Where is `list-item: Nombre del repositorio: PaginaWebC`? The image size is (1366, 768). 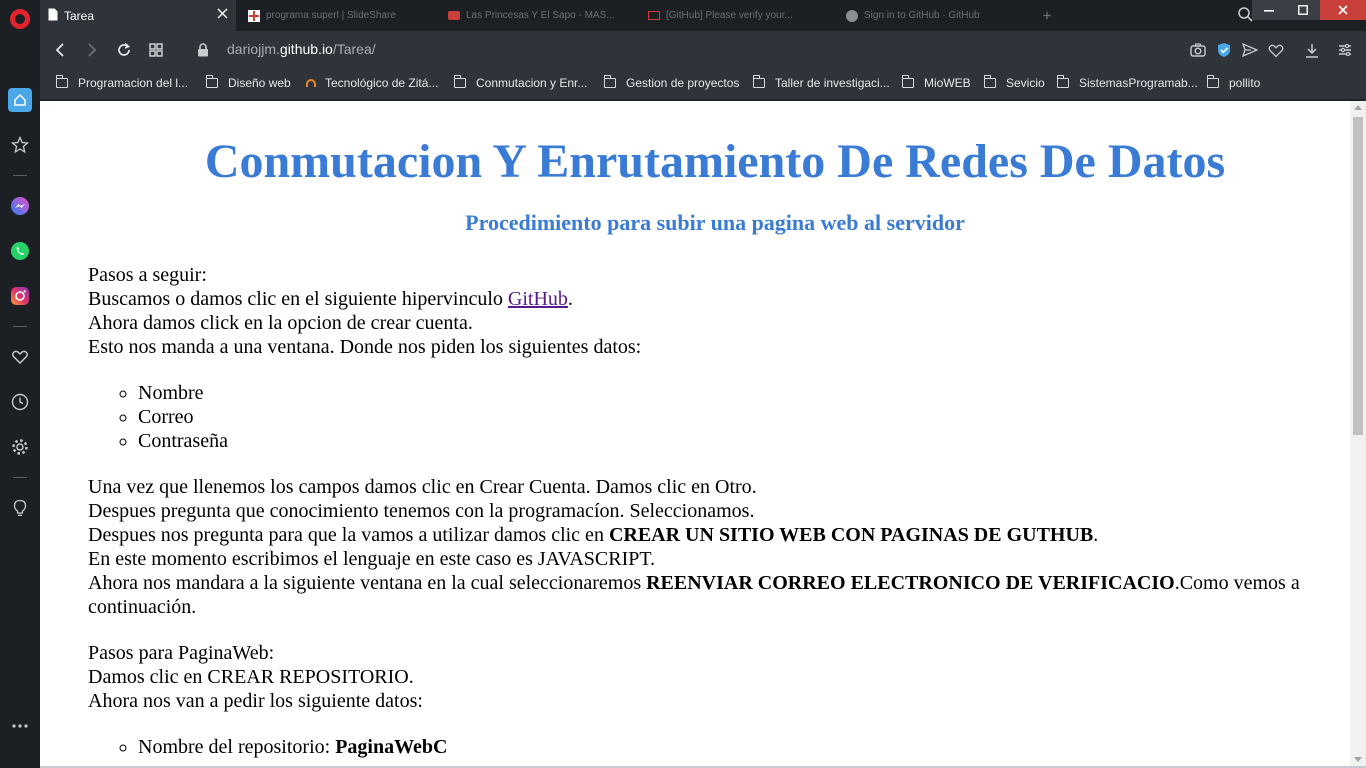
list-item: Nombre del repositorio: PaginaWebC is located at coordinates (740, 747).